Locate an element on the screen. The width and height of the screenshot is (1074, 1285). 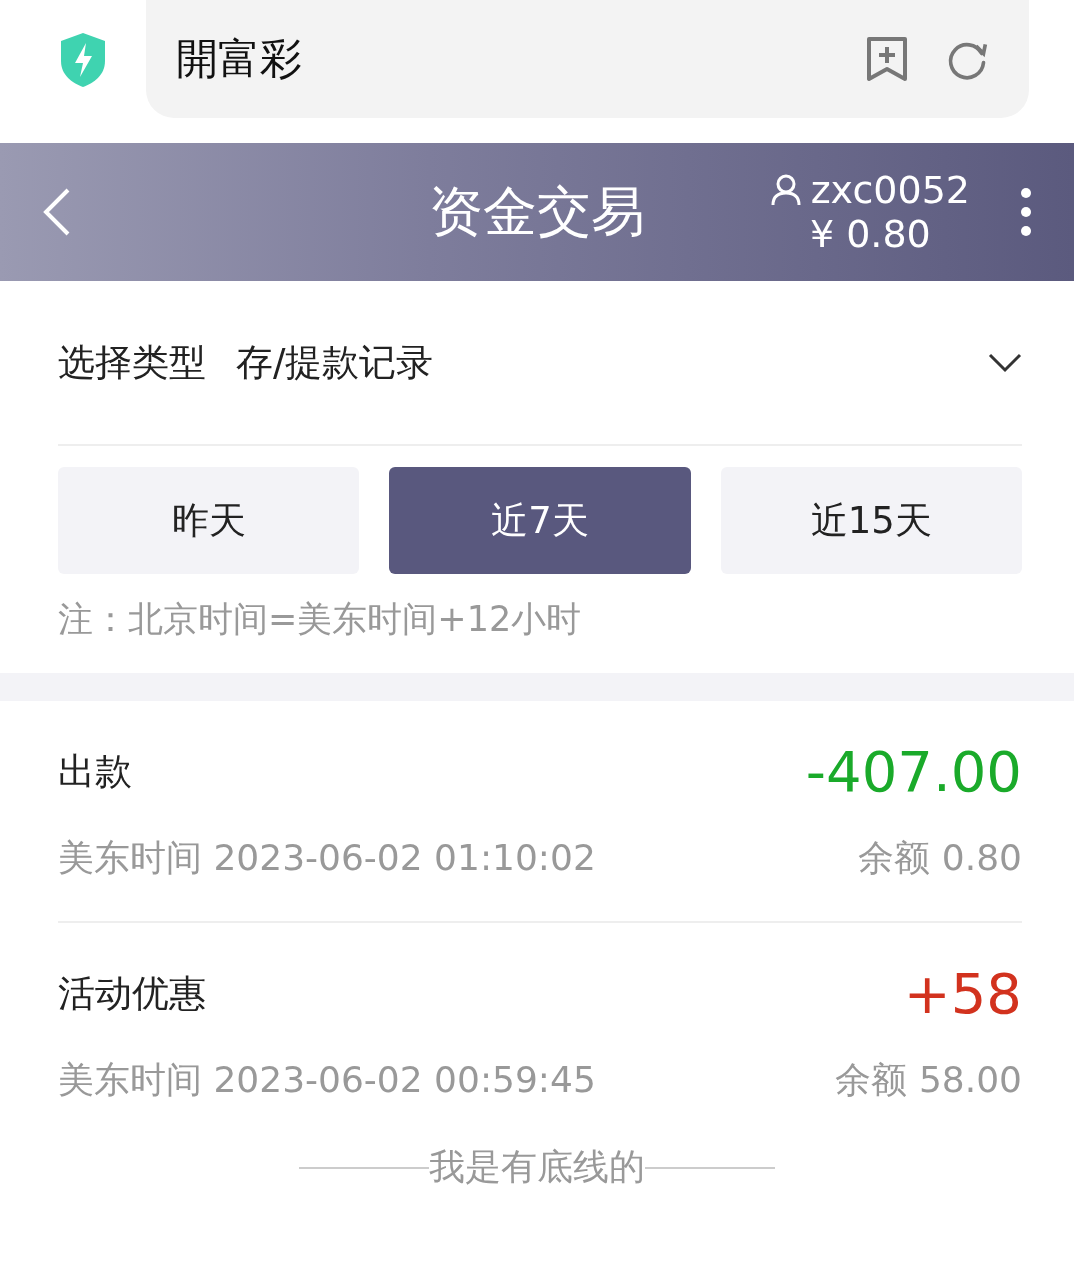
user-icon is located at coordinates (785, 190).